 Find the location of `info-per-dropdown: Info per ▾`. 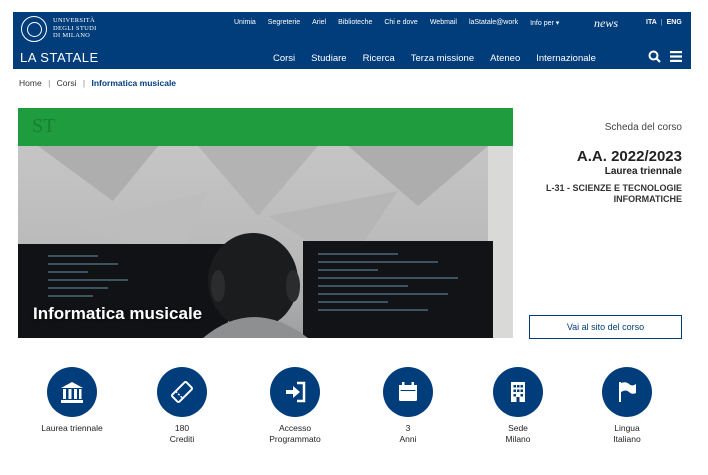

info-per-dropdown: Info per ▾ is located at coordinates (544, 23).